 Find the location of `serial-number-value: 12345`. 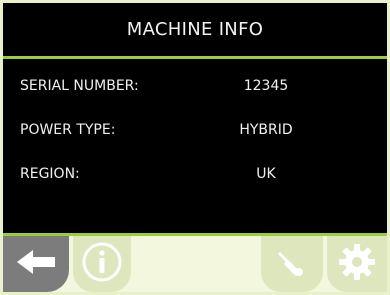

serial-number-value: 12345 is located at coordinates (266, 86).